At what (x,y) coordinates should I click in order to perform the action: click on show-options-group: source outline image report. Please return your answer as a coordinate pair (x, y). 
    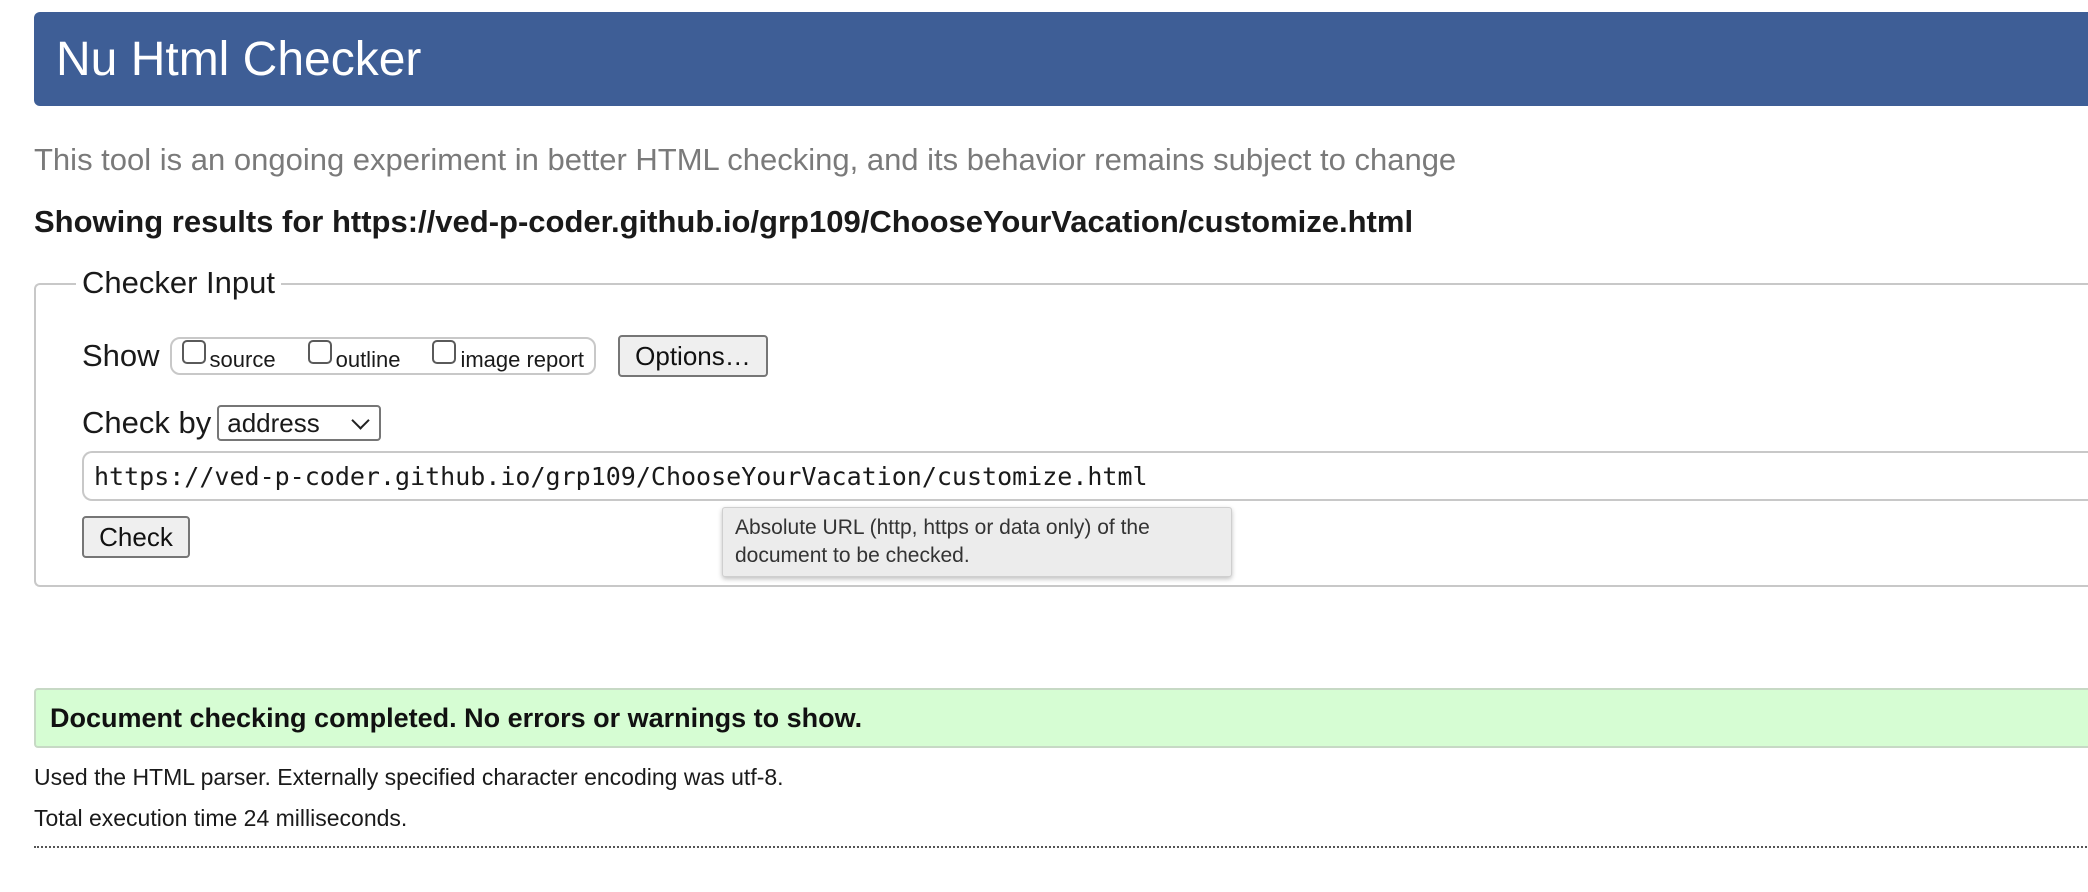
    Looking at the image, I should click on (382, 356).